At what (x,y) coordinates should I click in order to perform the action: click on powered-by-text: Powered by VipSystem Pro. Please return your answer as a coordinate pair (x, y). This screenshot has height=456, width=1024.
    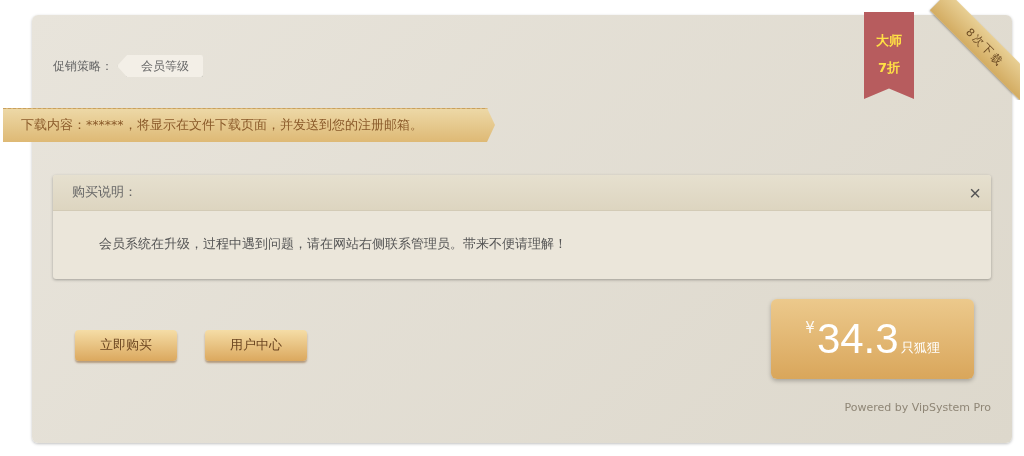
    Looking at the image, I should click on (917, 407).